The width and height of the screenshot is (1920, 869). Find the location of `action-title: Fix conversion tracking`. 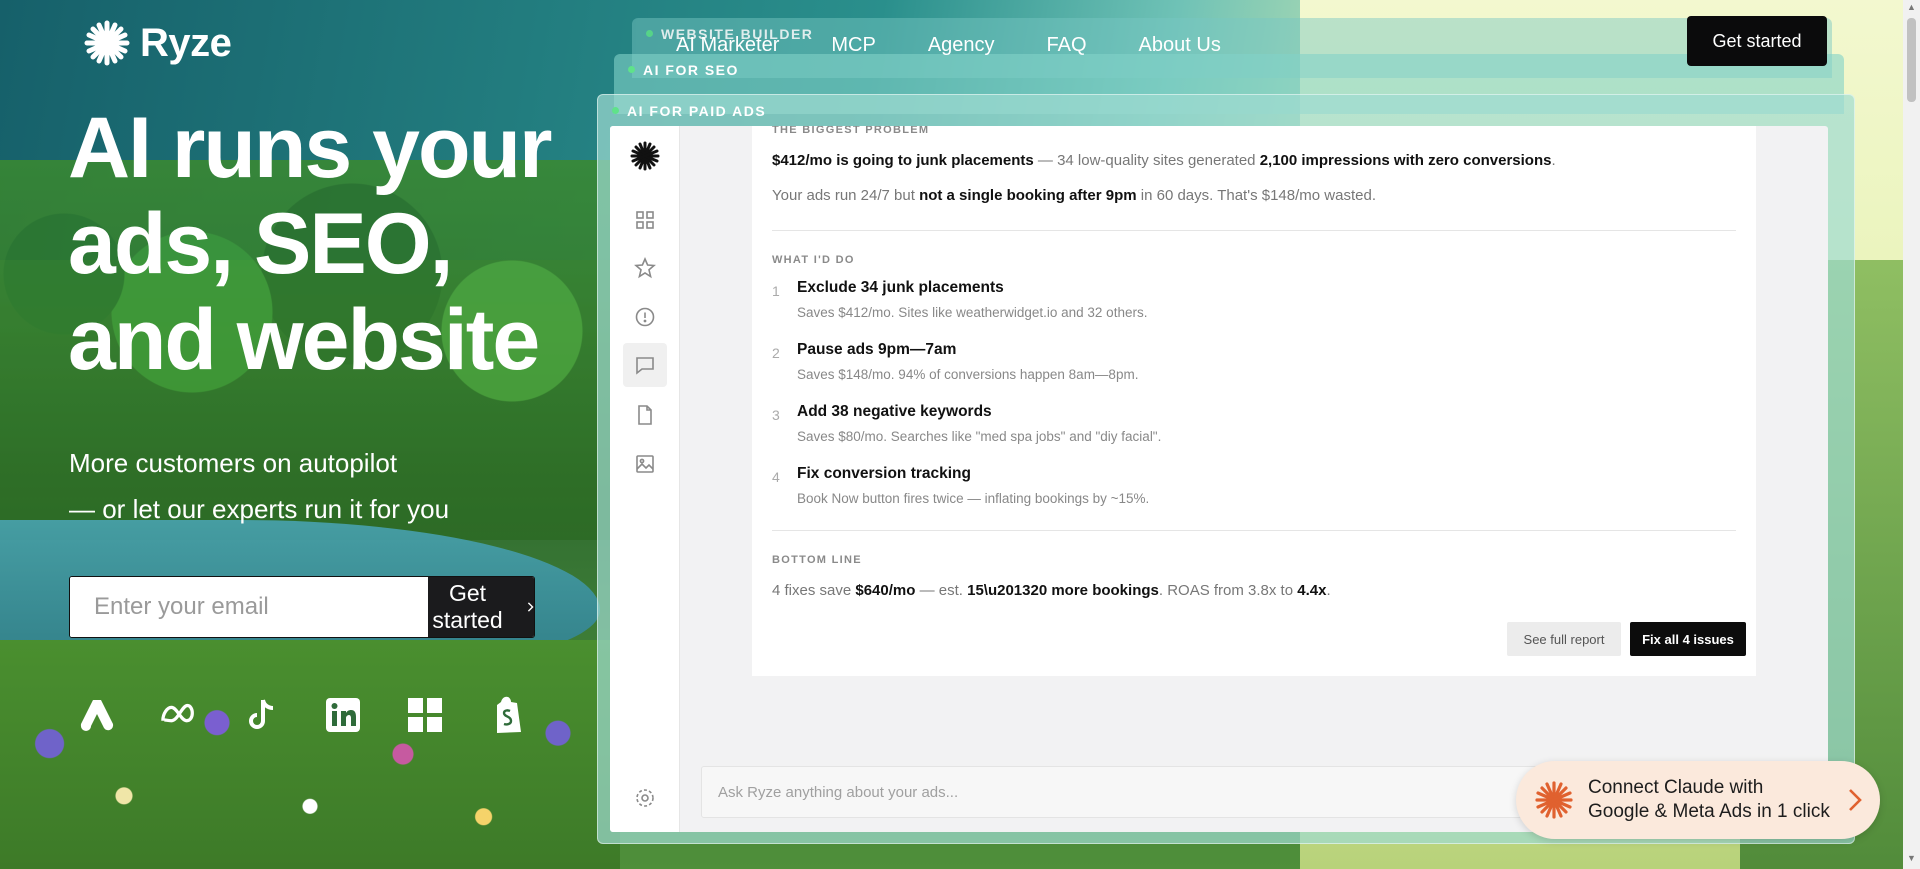

action-title: Fix conversion tracking is located at coordinates (884, 473).